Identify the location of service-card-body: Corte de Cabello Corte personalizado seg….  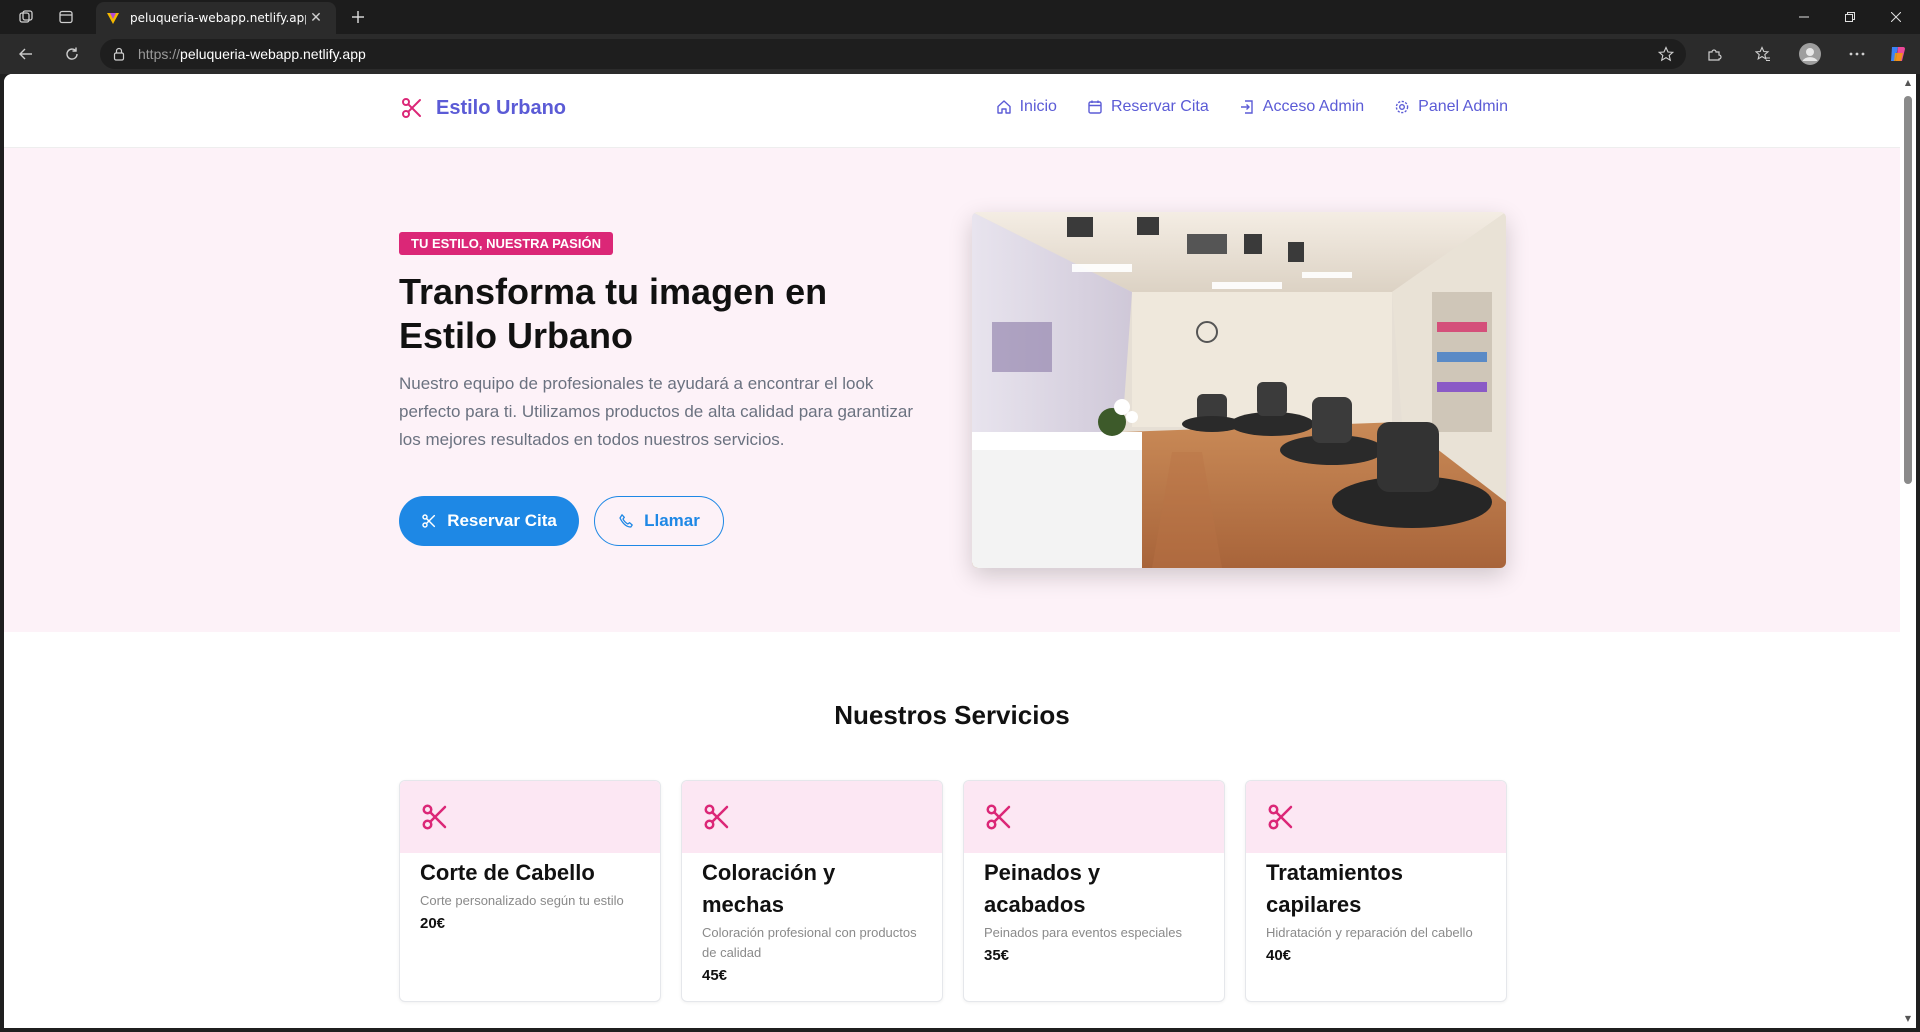
(530, 892).